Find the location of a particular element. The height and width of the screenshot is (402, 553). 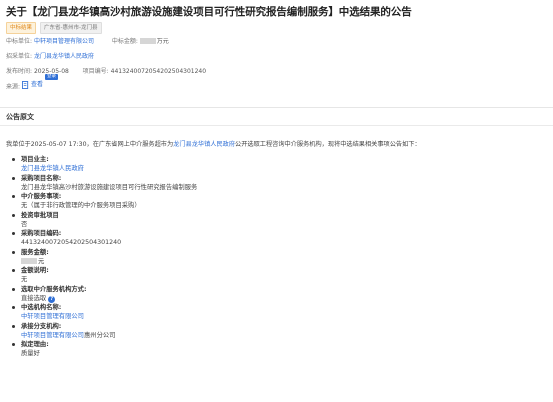

field-value: 无 is located at coordinates (280, 280).